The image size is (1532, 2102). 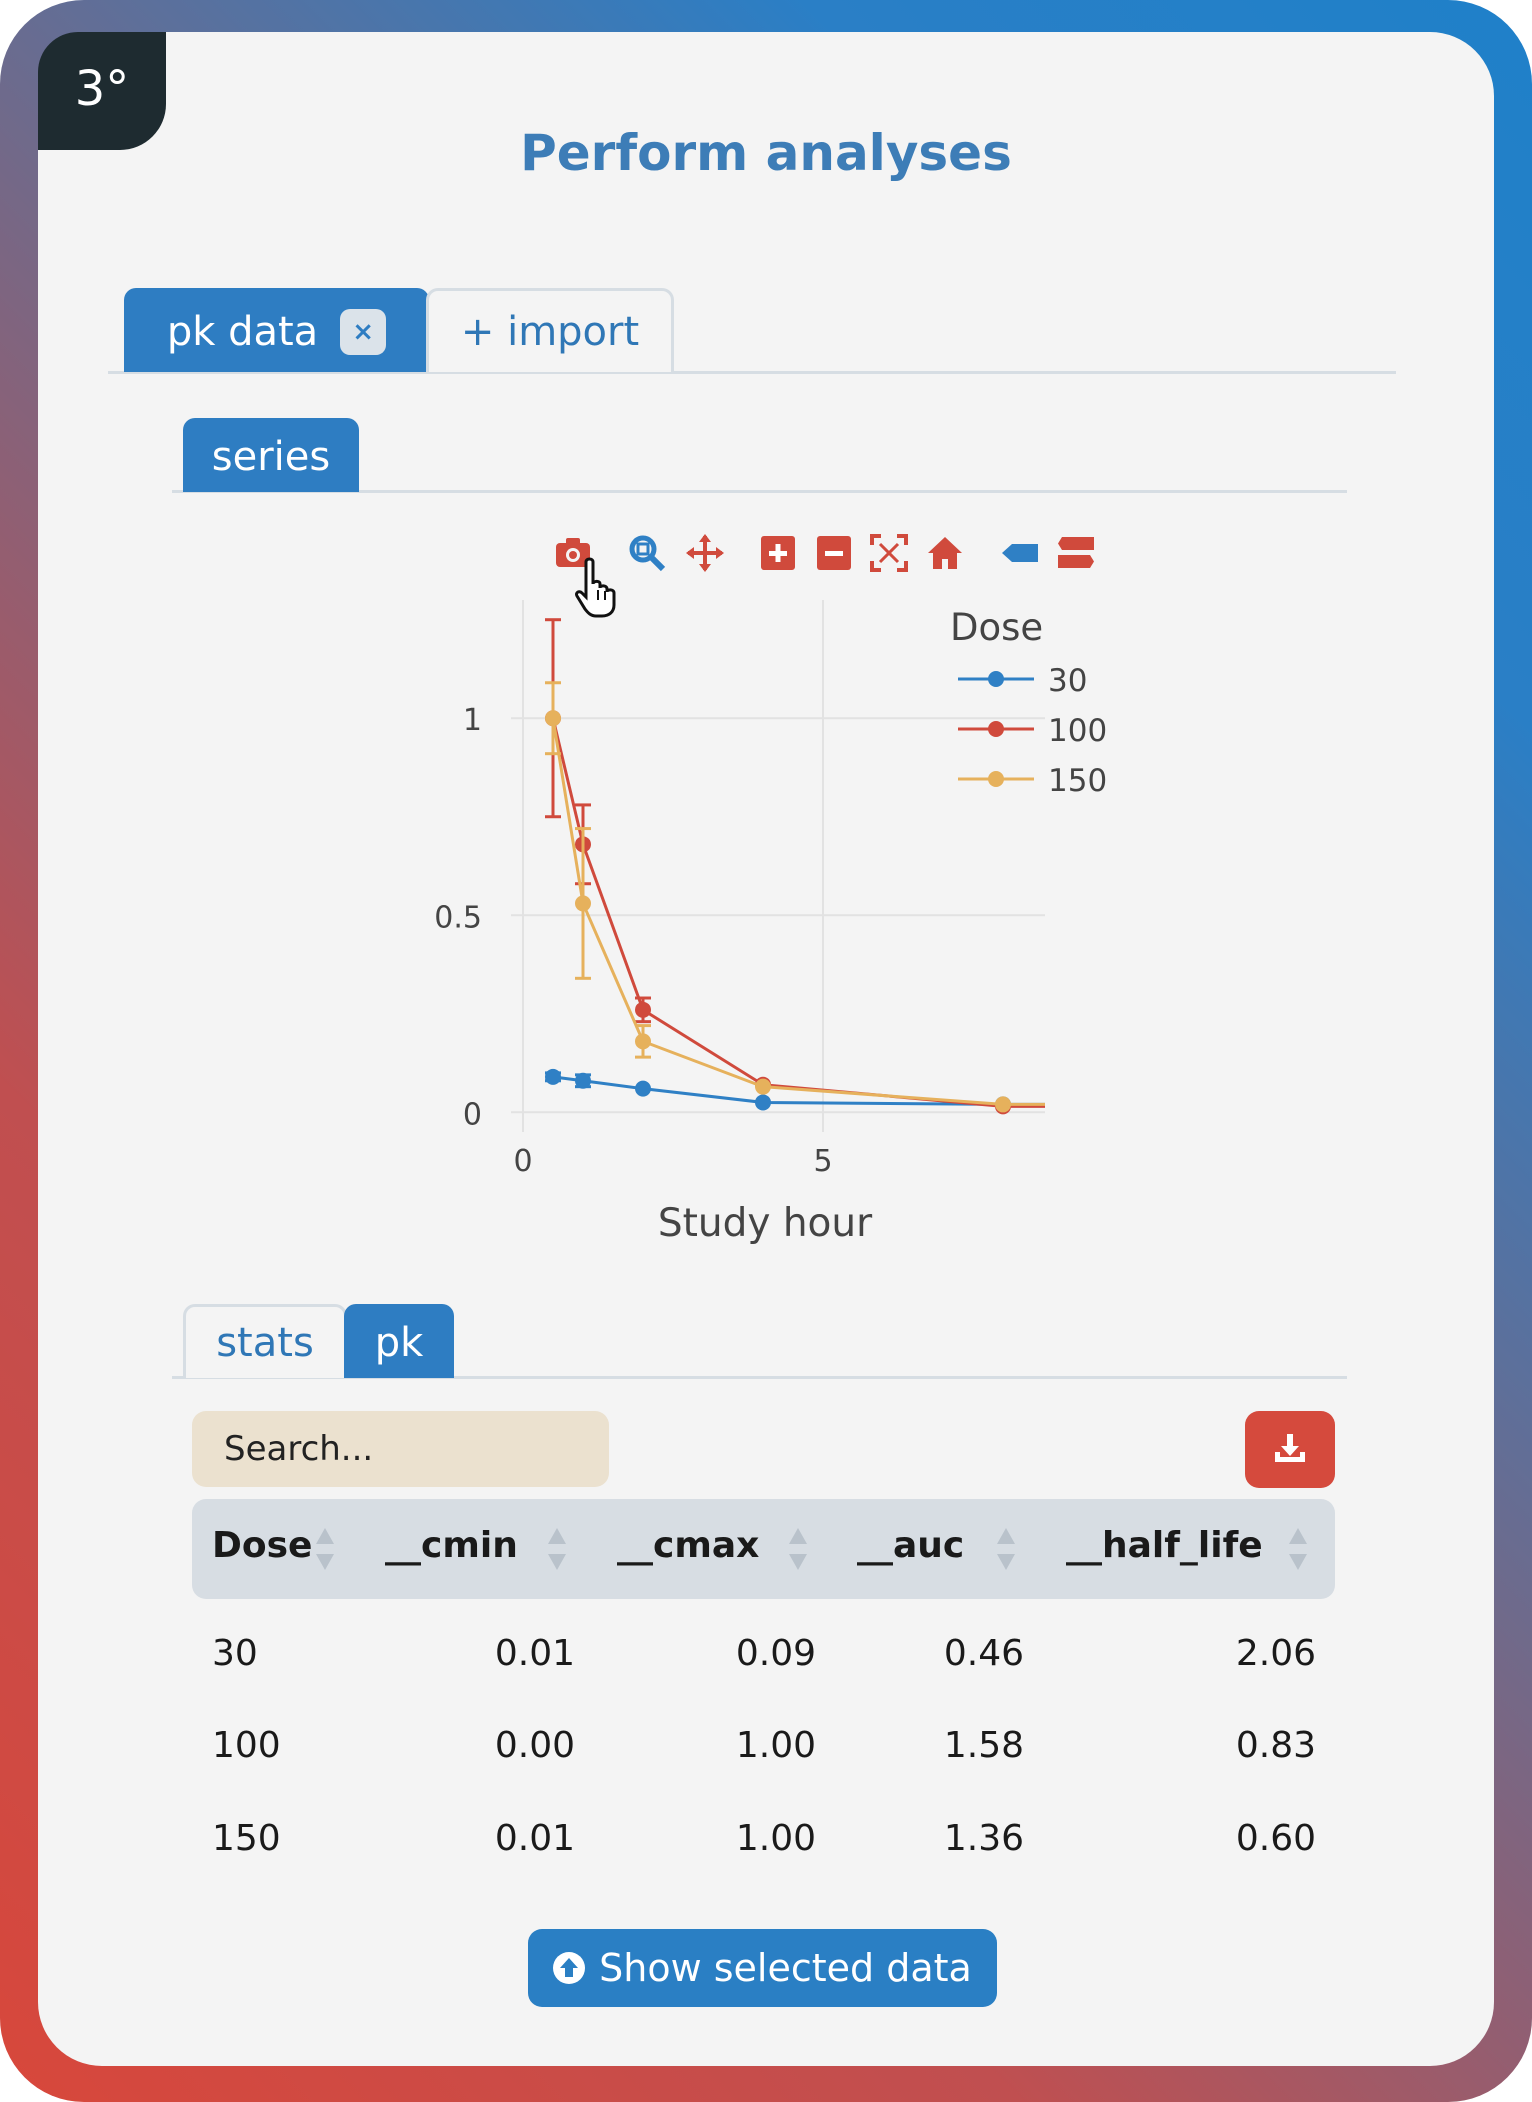 What do you see at coordinates (672, 1161) in the screenshot?
I see `x-axis: 05` at bounding box center [672, 1161].